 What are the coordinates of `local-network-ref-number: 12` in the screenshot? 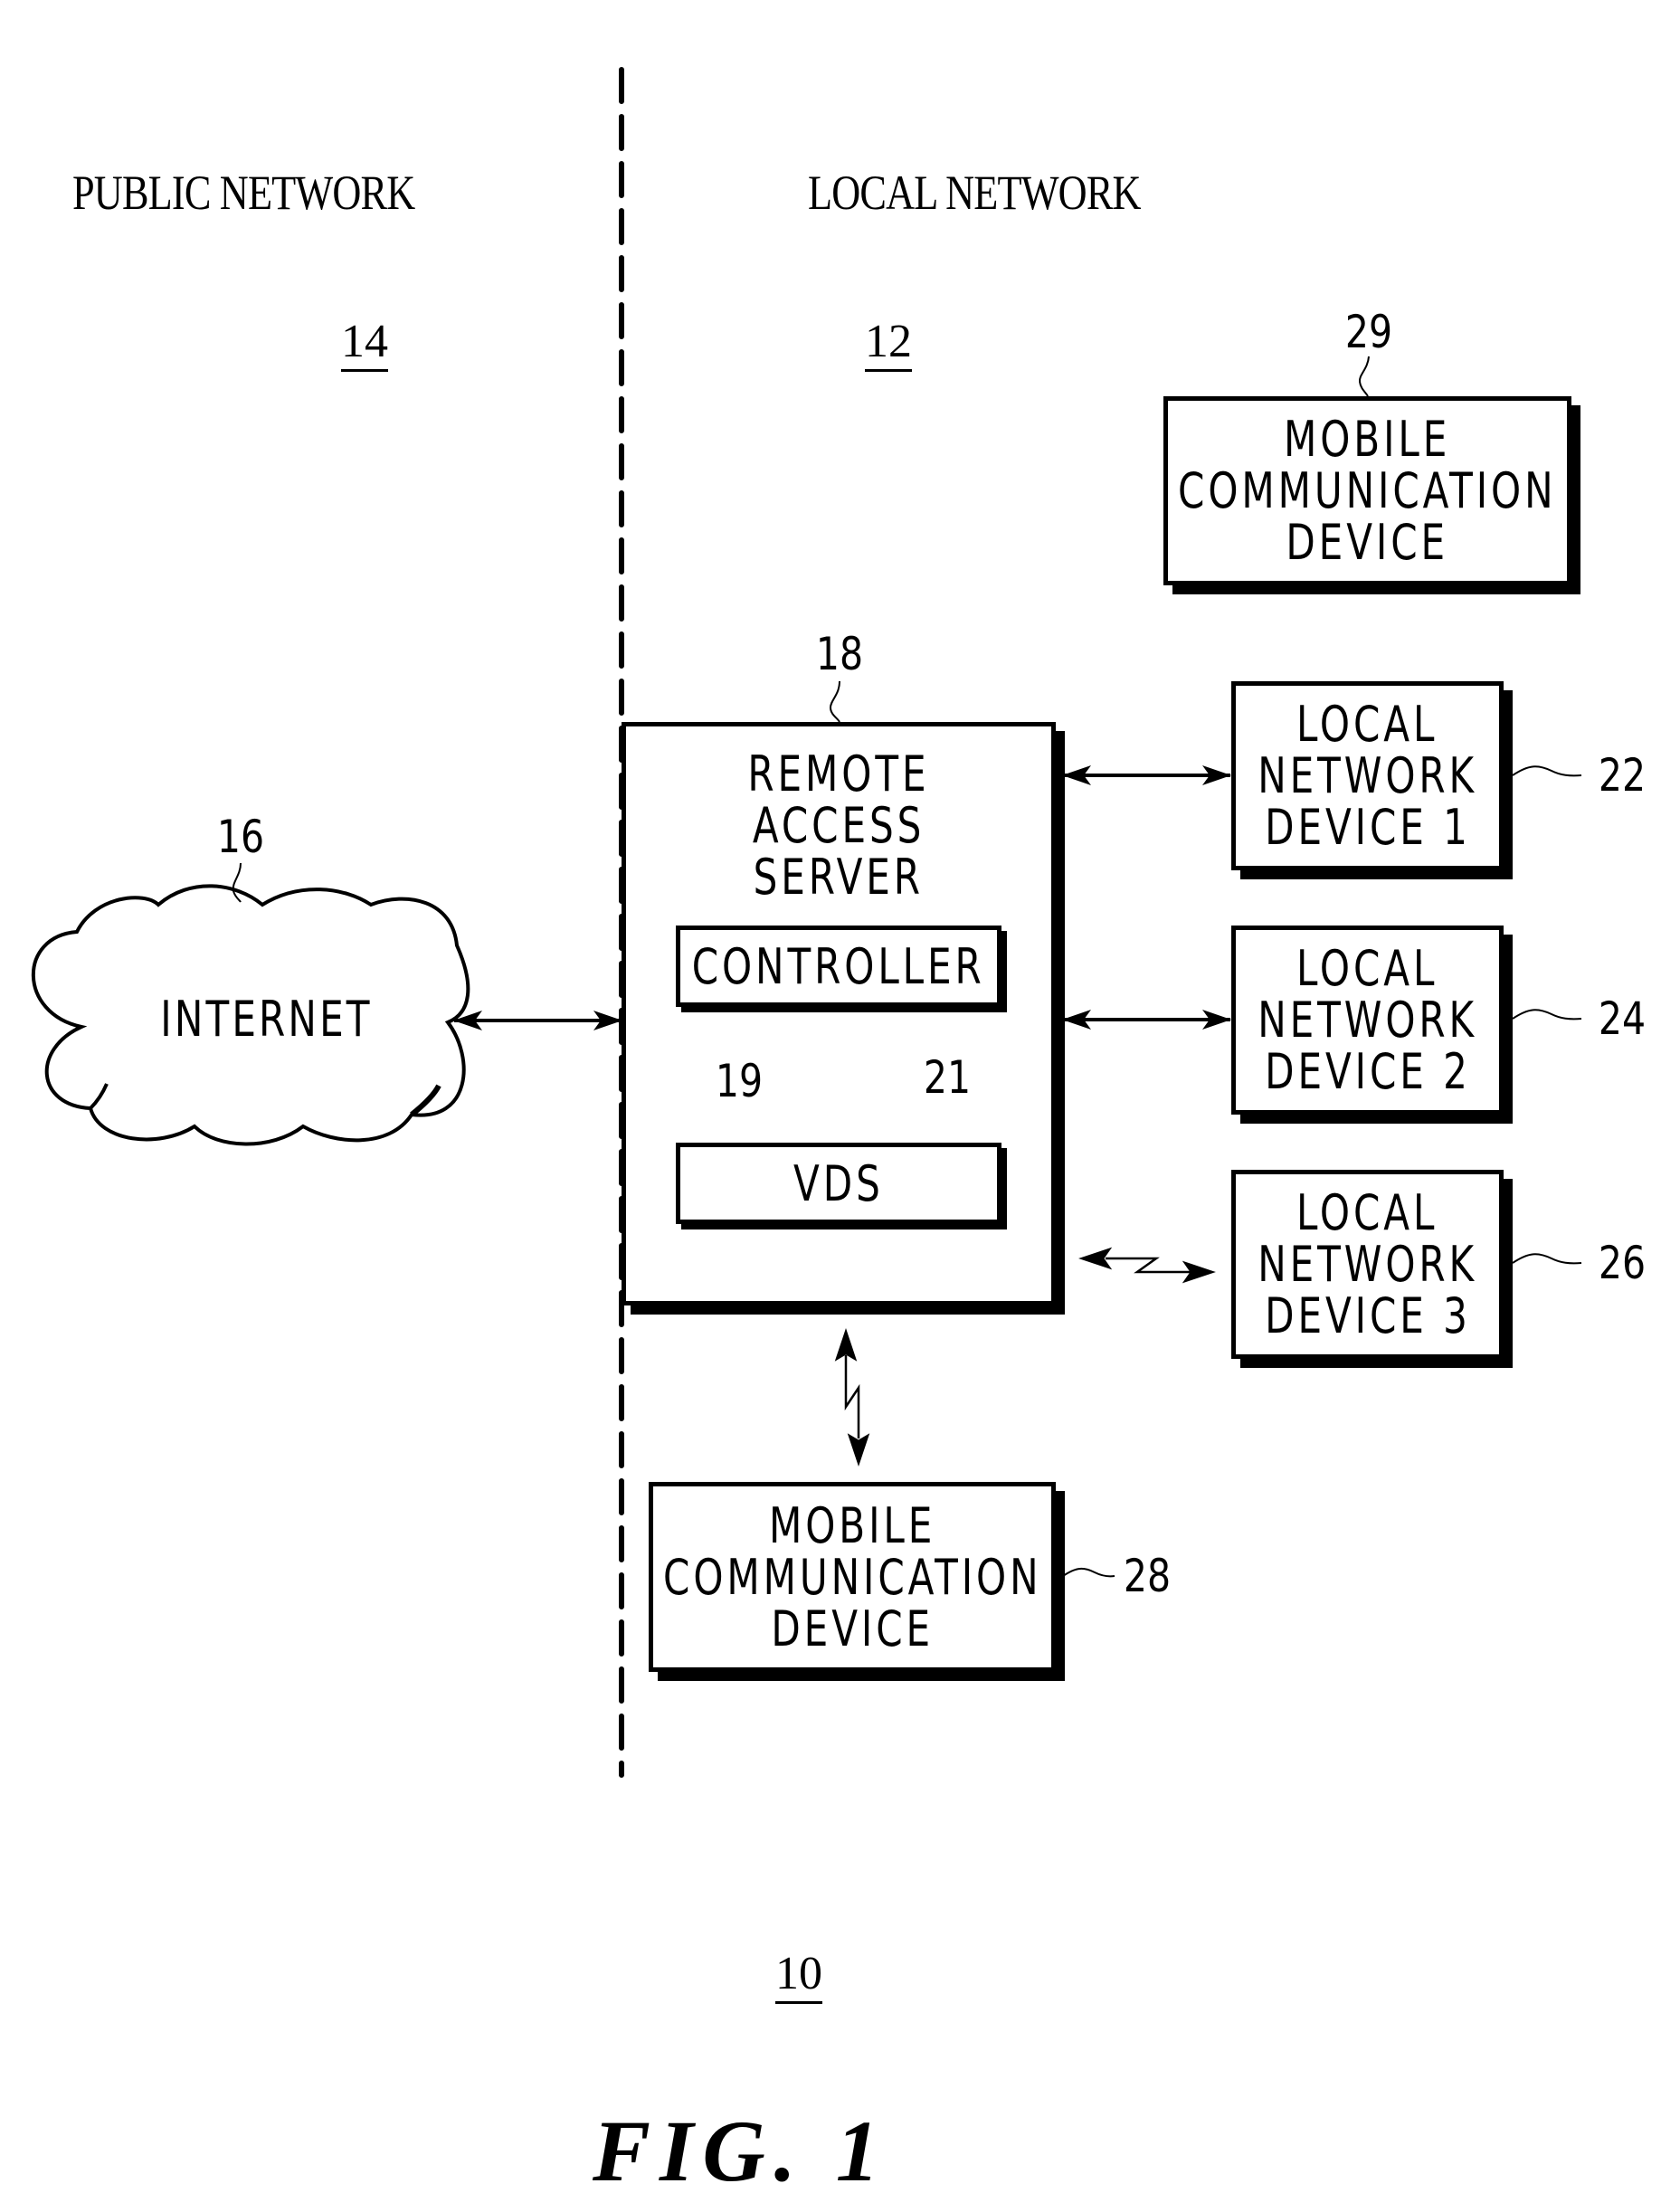 It's located at (889, 344).